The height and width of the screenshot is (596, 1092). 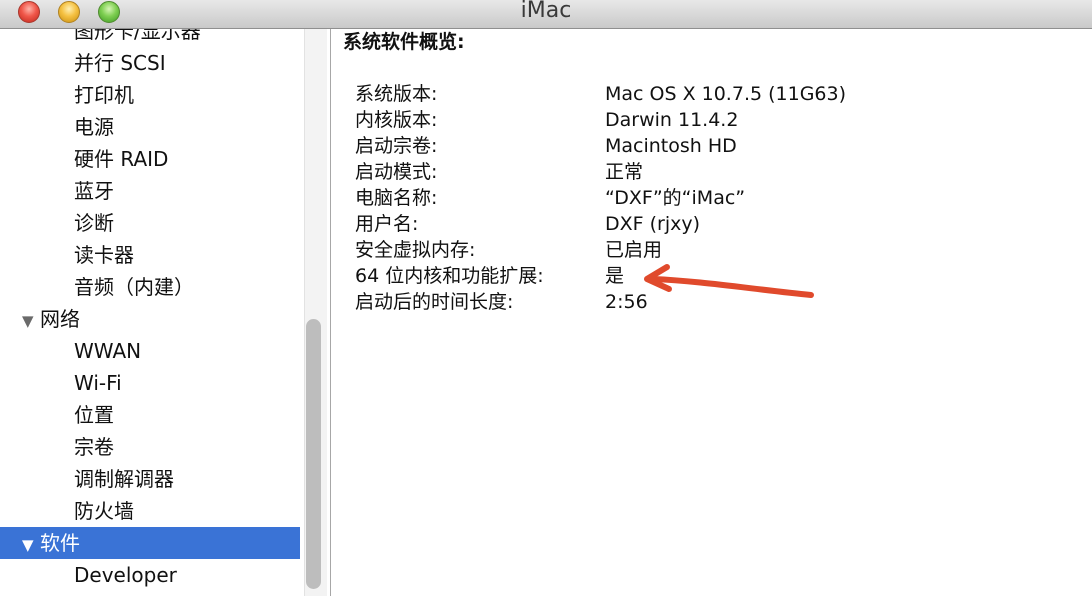 I want to click on sidebar-item: 图形卡/显示器, so click(x=150, y=38).